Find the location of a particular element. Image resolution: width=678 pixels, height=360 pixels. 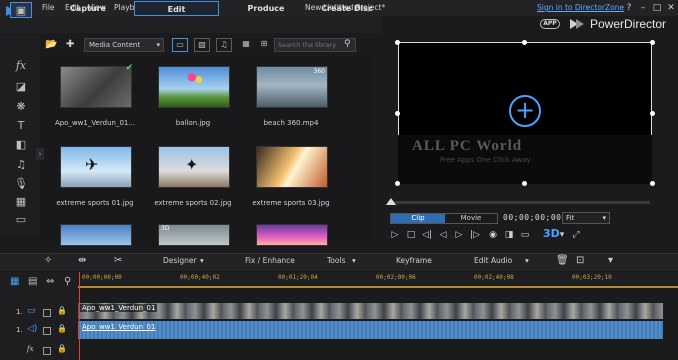

movie-mode-button: Movie is located at coordinates (471, 218).